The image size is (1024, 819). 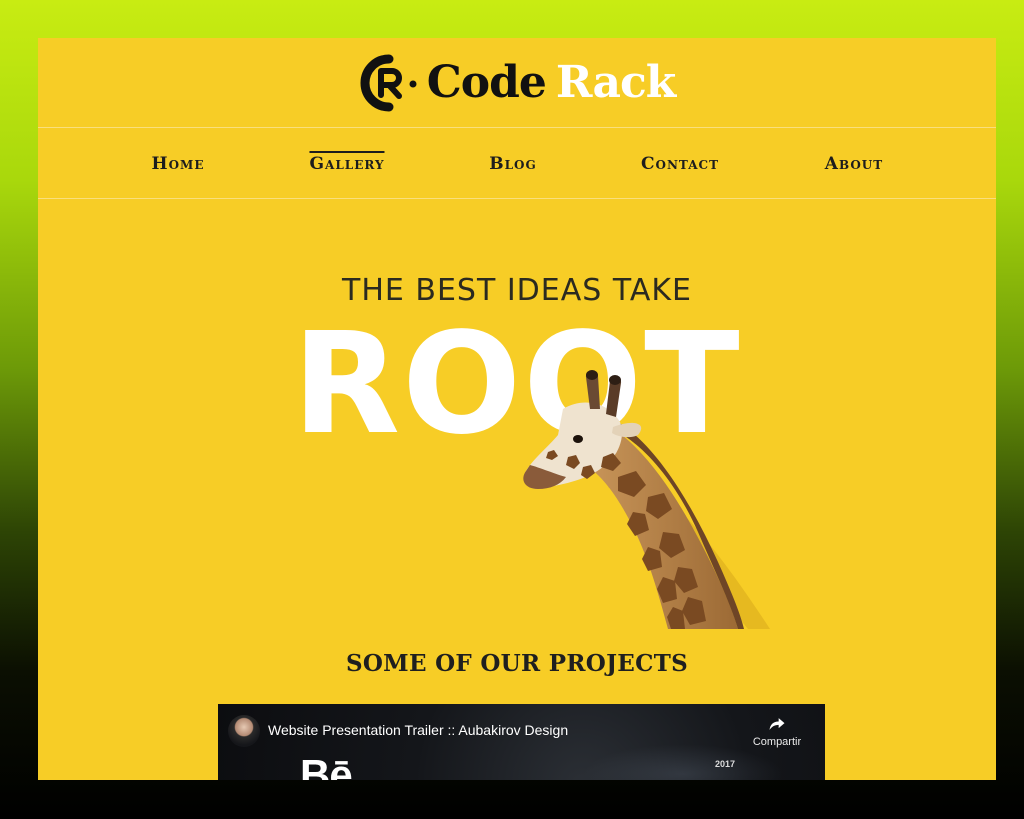 I want to click on giraffe-image, so click(x=646, y=499).